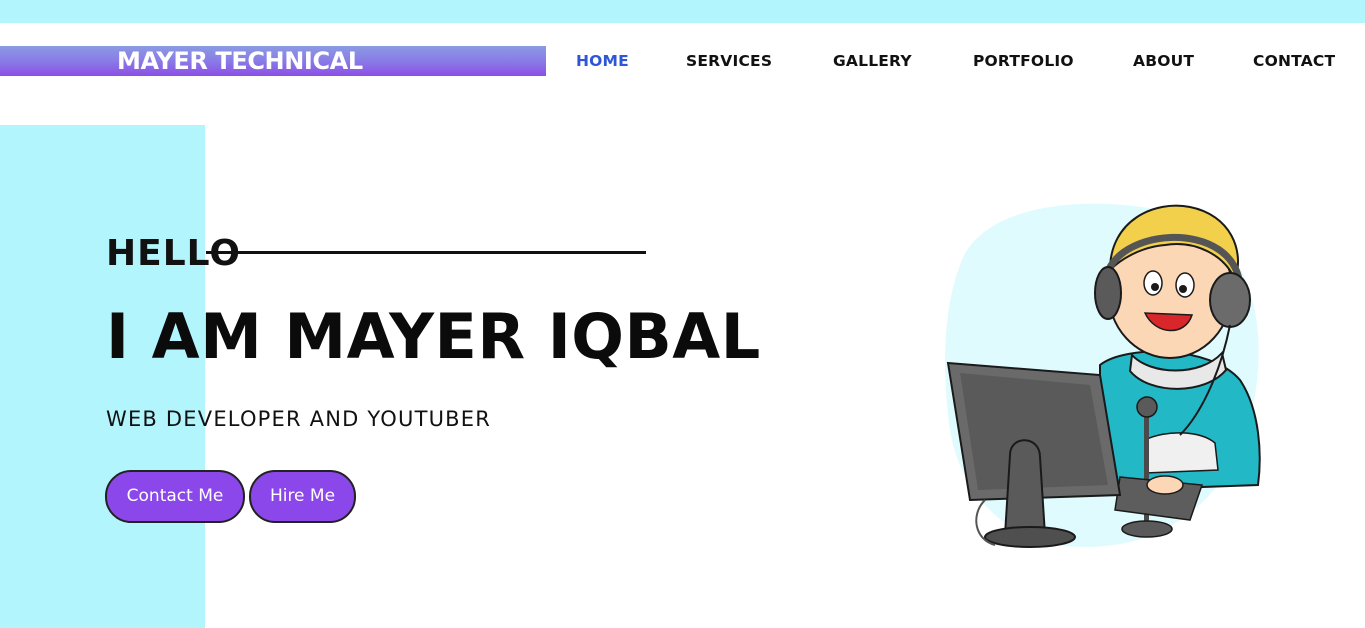  I want to click on greeting-underline, so click(426, 252).